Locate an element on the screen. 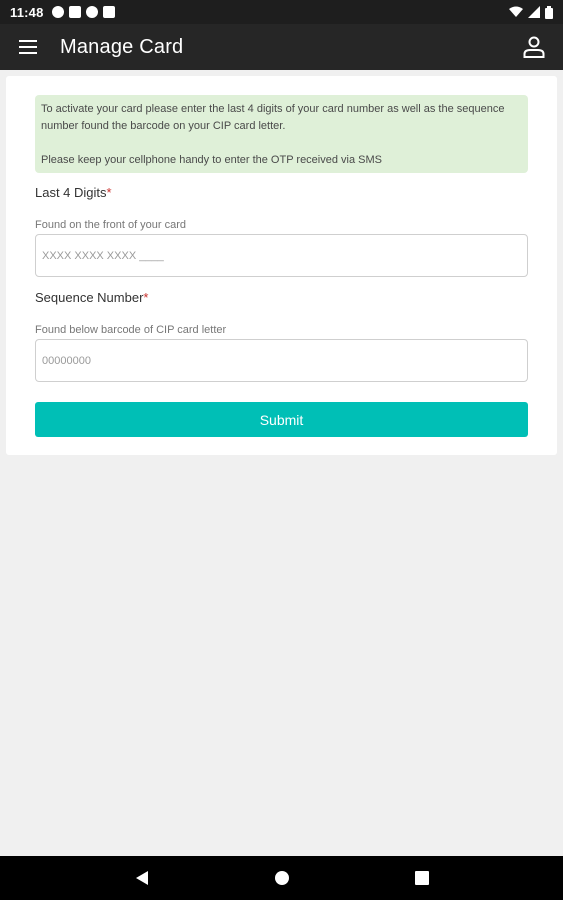 The image size is (563, 900). last4-label: Last 4 Digits* is located at coordinates (73, 192).